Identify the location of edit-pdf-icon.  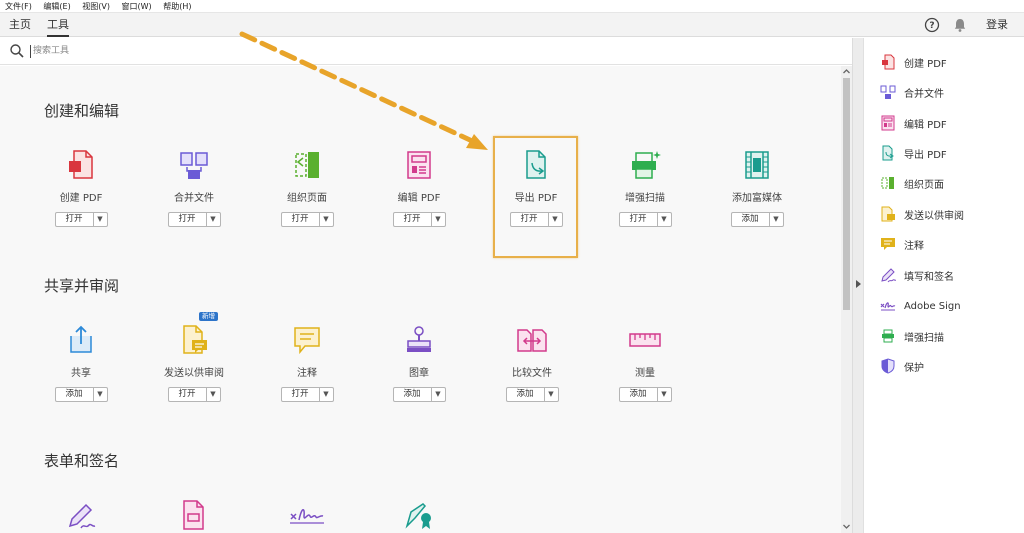
(419, 165).